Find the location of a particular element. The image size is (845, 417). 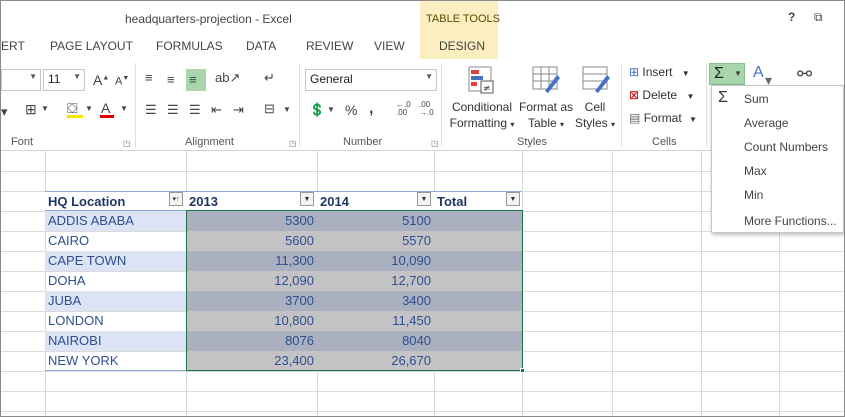

conditional-formatting-button: Conditional Formatting ▾ is located at coordinates (482, 116).